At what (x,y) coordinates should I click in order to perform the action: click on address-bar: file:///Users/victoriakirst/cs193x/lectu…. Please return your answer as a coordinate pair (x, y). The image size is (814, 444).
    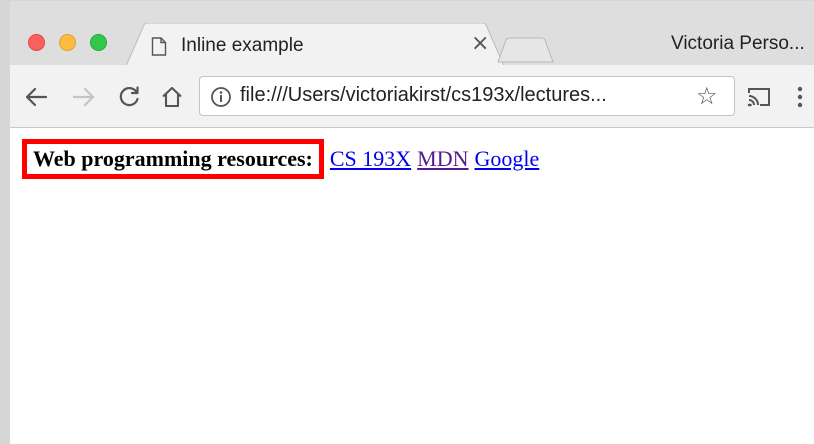
    Looking at the image, I should click on (467, 96).